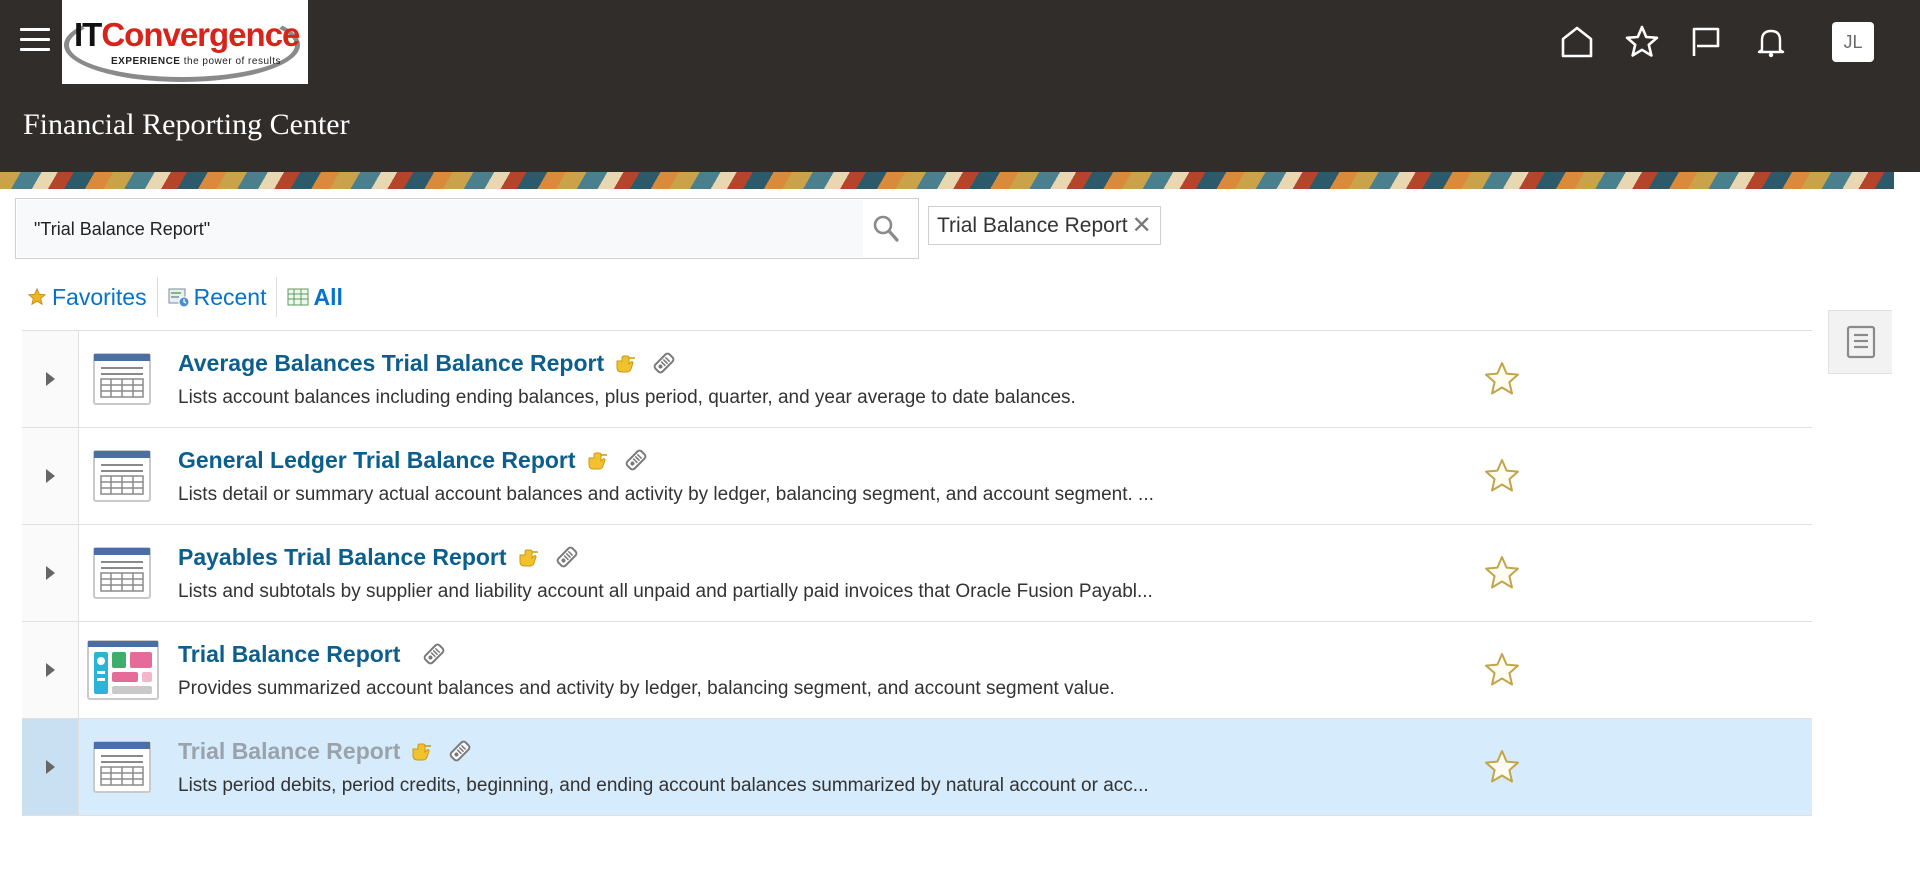 The width and height of the screenshot is (1920, 892). I want to click on decorative-banner, so click(947, 180).